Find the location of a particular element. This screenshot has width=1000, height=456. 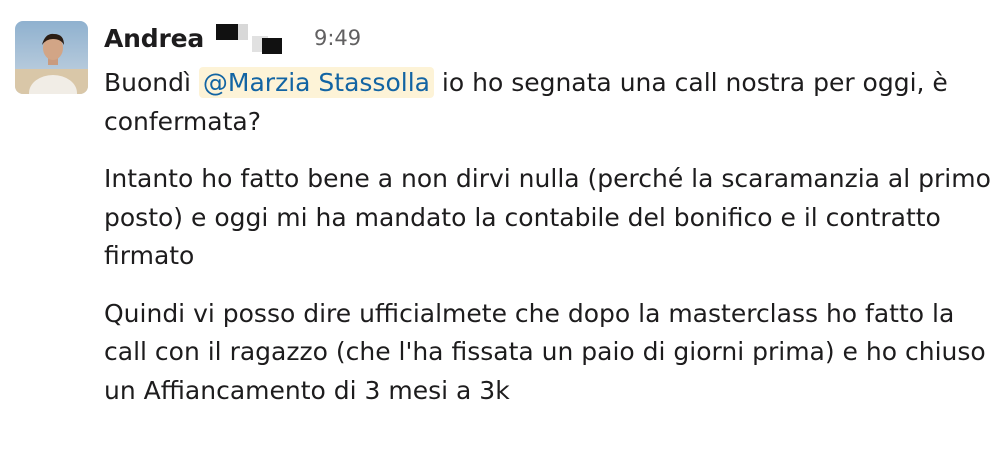

p1-before-text: Buondì is located at coordinates (151, 82).